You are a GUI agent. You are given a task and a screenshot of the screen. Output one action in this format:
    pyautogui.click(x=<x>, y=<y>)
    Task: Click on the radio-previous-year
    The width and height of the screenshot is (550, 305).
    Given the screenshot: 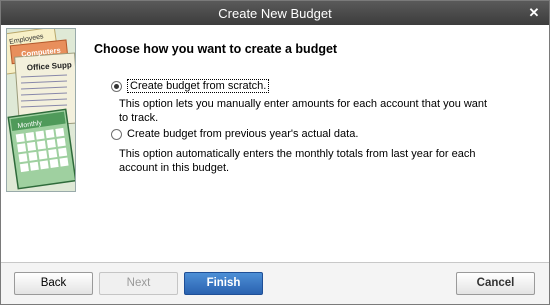 What is the action you would take?
    pyautogui.click(x=116, y=134)
    